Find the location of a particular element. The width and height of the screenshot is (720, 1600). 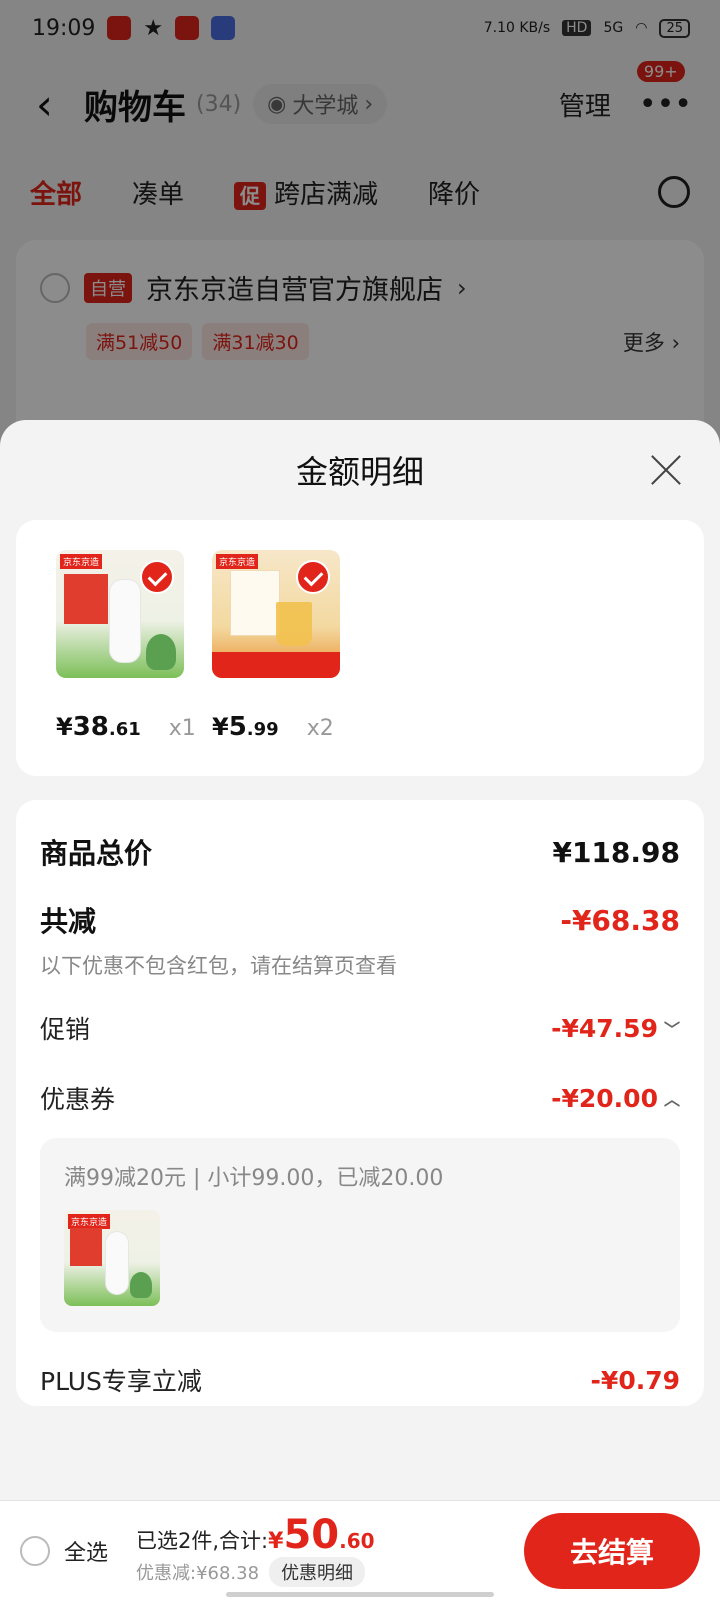

total-line: 已选2件,合计: ¥ 50 .60 is located at coordinates (255, 1535).